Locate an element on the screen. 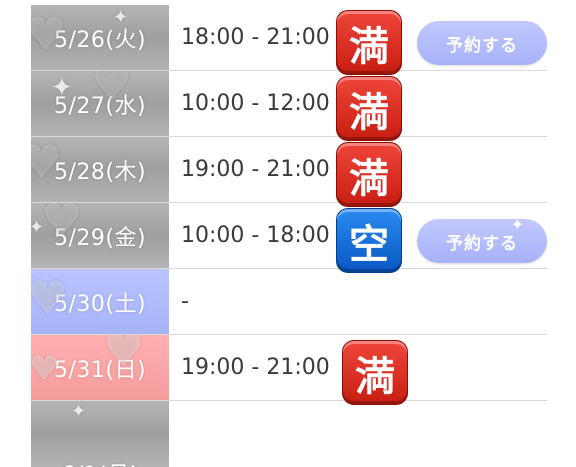 Image resolution: width=576 pixels, height=467 pixels. date-cell: ♥ ✦ 5/26(火) is located at coordinates (100, 37).